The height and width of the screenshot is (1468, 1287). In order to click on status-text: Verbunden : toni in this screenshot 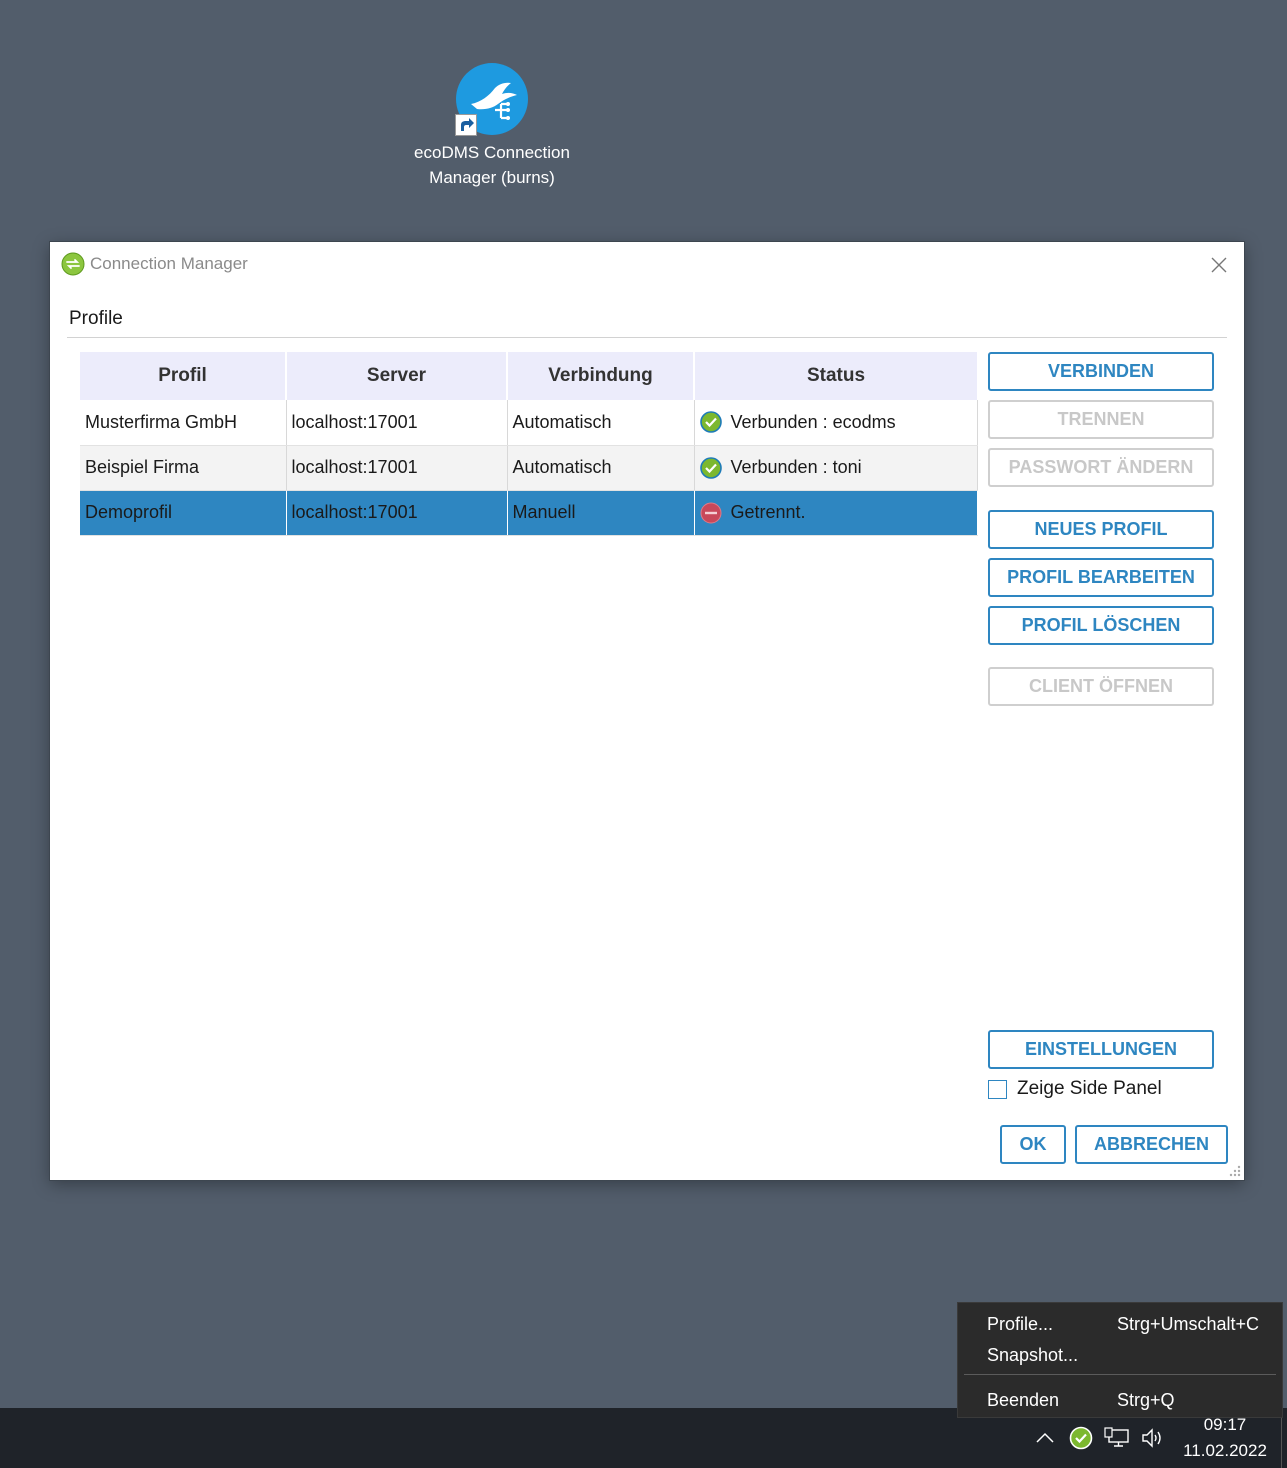, I will do `click(796, 467)`.